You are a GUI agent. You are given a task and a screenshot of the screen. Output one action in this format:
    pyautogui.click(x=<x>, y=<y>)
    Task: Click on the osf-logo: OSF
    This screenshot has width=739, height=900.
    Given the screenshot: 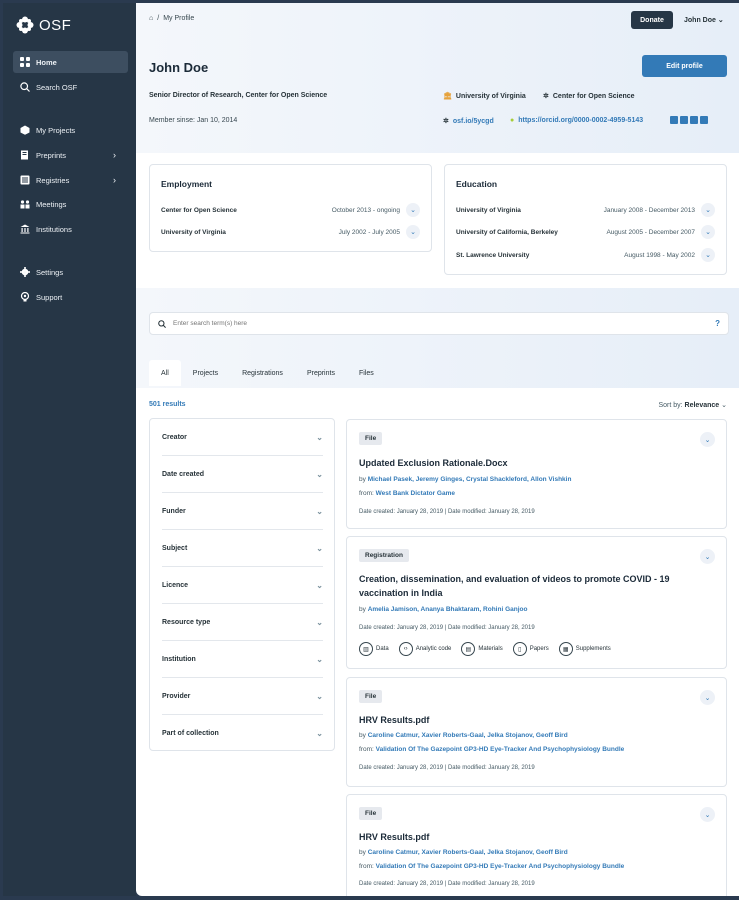 What is the action you would take?
    pyautogui.click(x=43, y=25)
    